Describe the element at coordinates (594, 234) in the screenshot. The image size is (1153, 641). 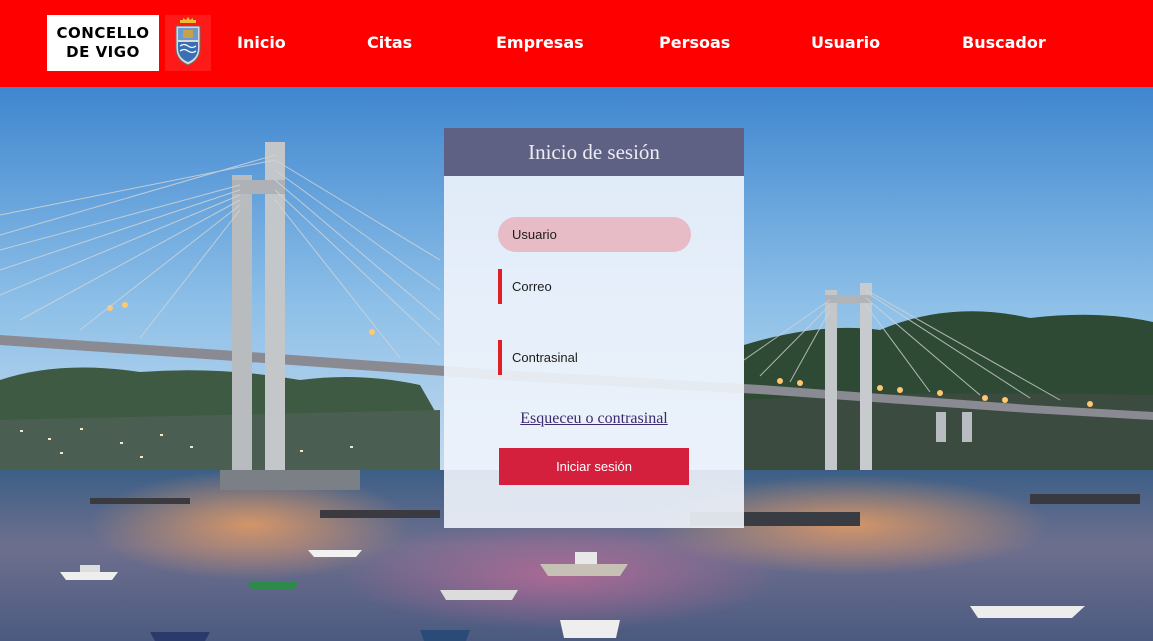
I see `username-field: Usuario` at that location.